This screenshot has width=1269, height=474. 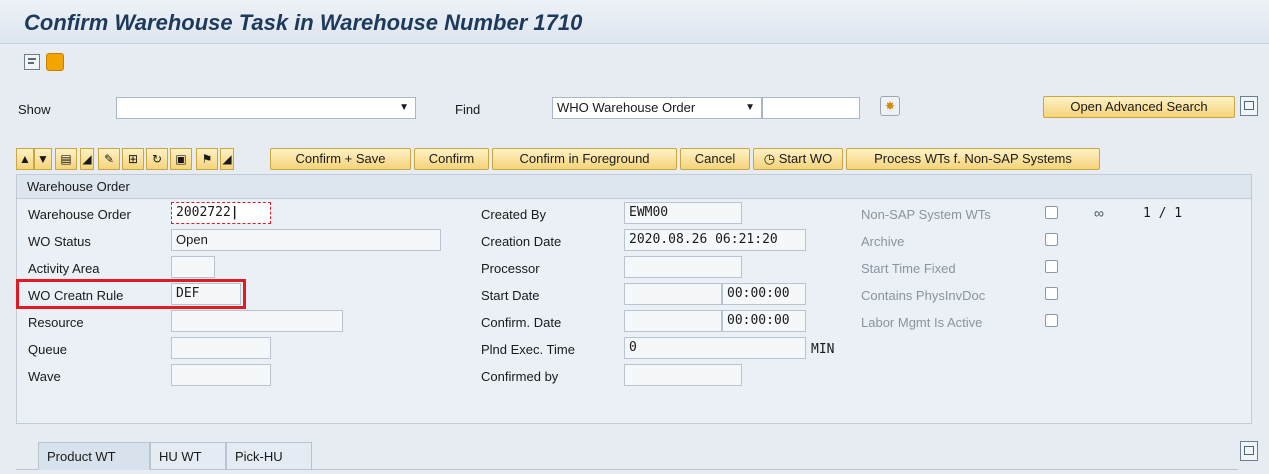 What do you see at coordinates (584, 159) in the screenshot?
I see `confirm-foreground-button: Confirm in Foreground` at bounding box center [584, 159].